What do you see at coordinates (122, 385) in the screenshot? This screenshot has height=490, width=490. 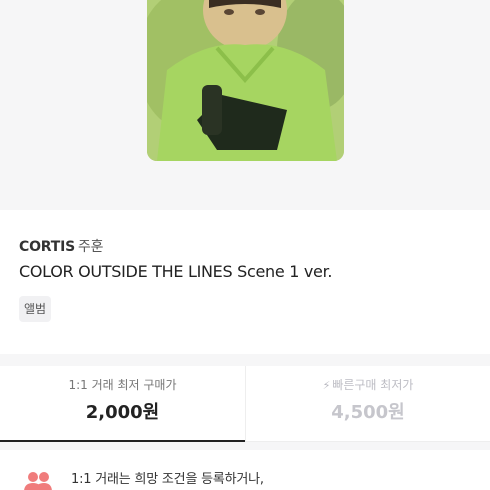 I see `tab-label: 1:1 거래 최저 구매가` at bounding box center [122, 385].